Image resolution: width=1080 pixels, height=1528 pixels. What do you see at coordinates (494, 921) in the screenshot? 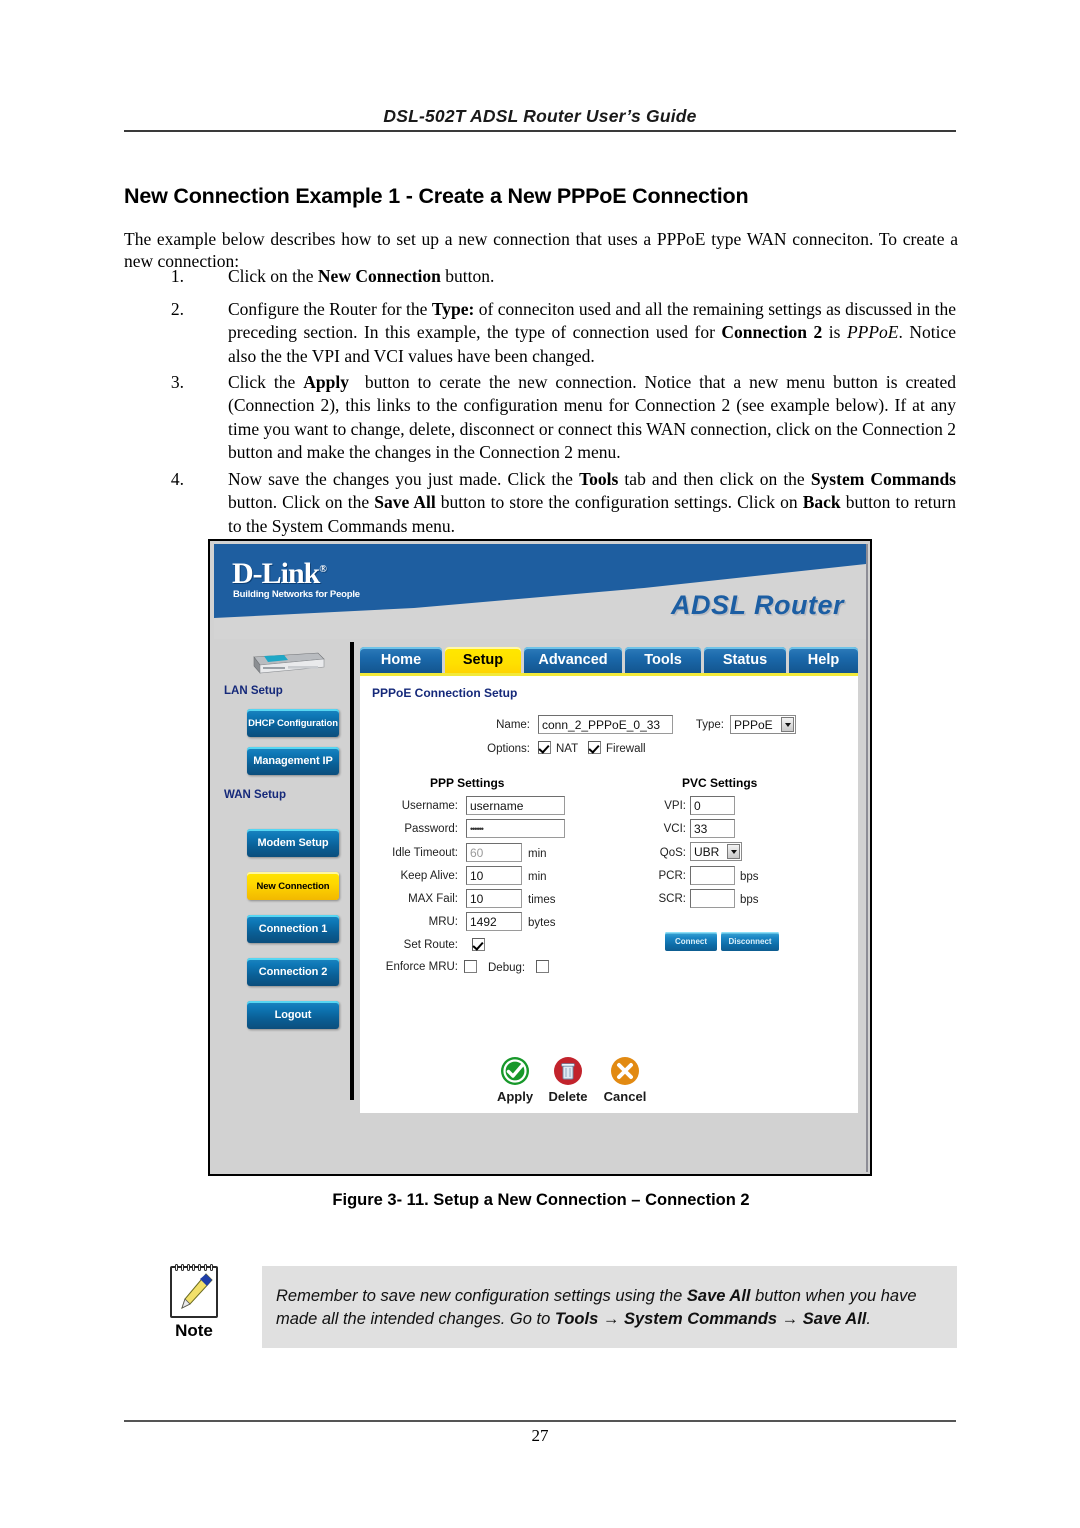
I see `mru-input: 1492` at bounding box center [494, 921].